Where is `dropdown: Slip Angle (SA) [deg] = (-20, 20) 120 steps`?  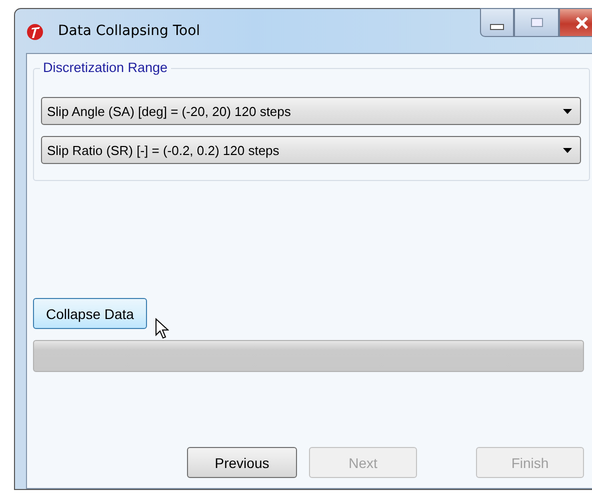
dropdown: Slip Angle (SA) [deg] = (-20, 20) 120 steps is located at coordinates (311, 111).